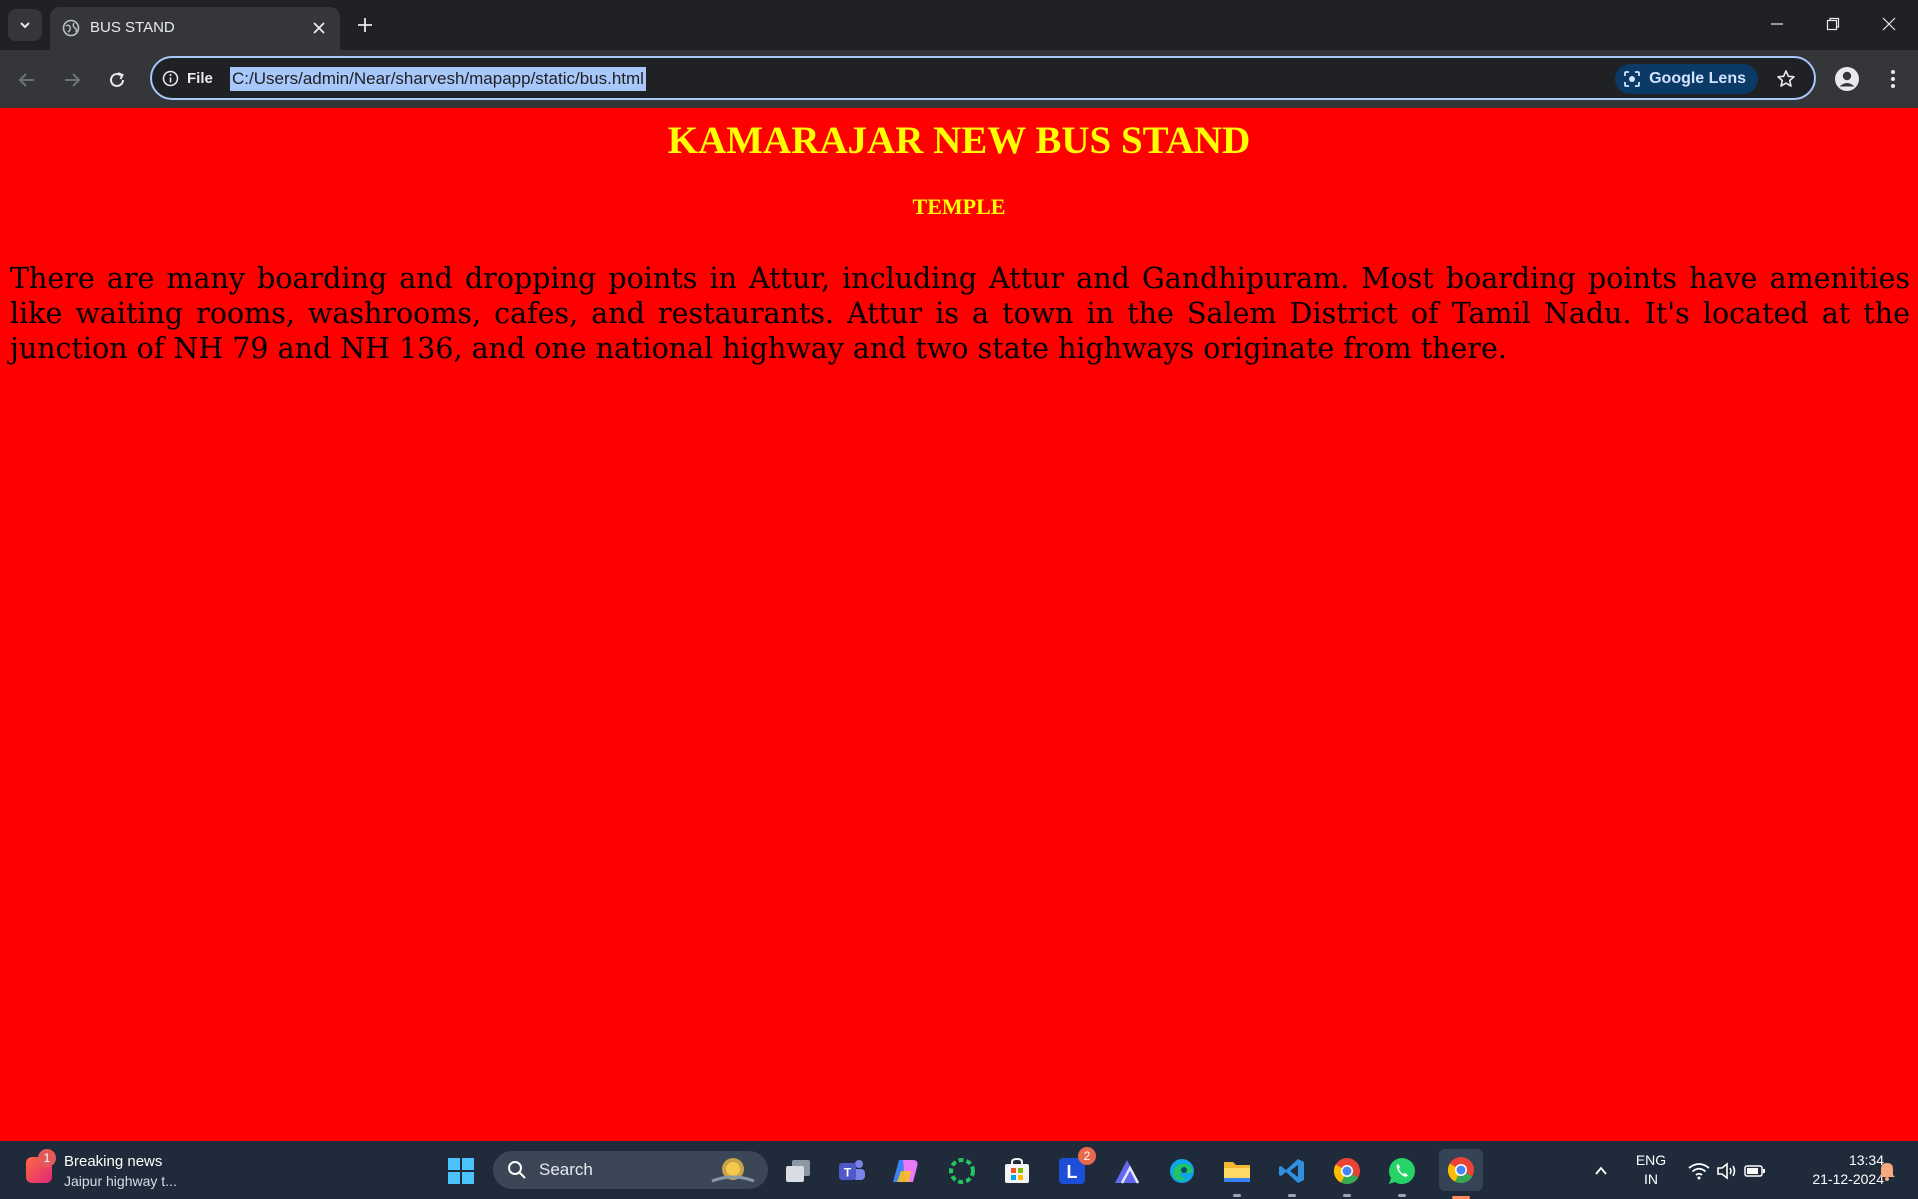 The width and height of the screenshot is (1918, 1199). I want to click on notifications-button, so click(1887, 1171).